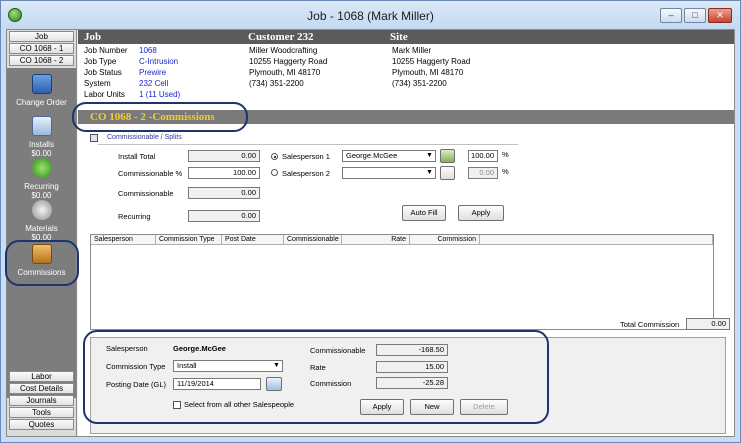 The image size is (741, 443). I want to click on column-header-filler, so click(596, 240).